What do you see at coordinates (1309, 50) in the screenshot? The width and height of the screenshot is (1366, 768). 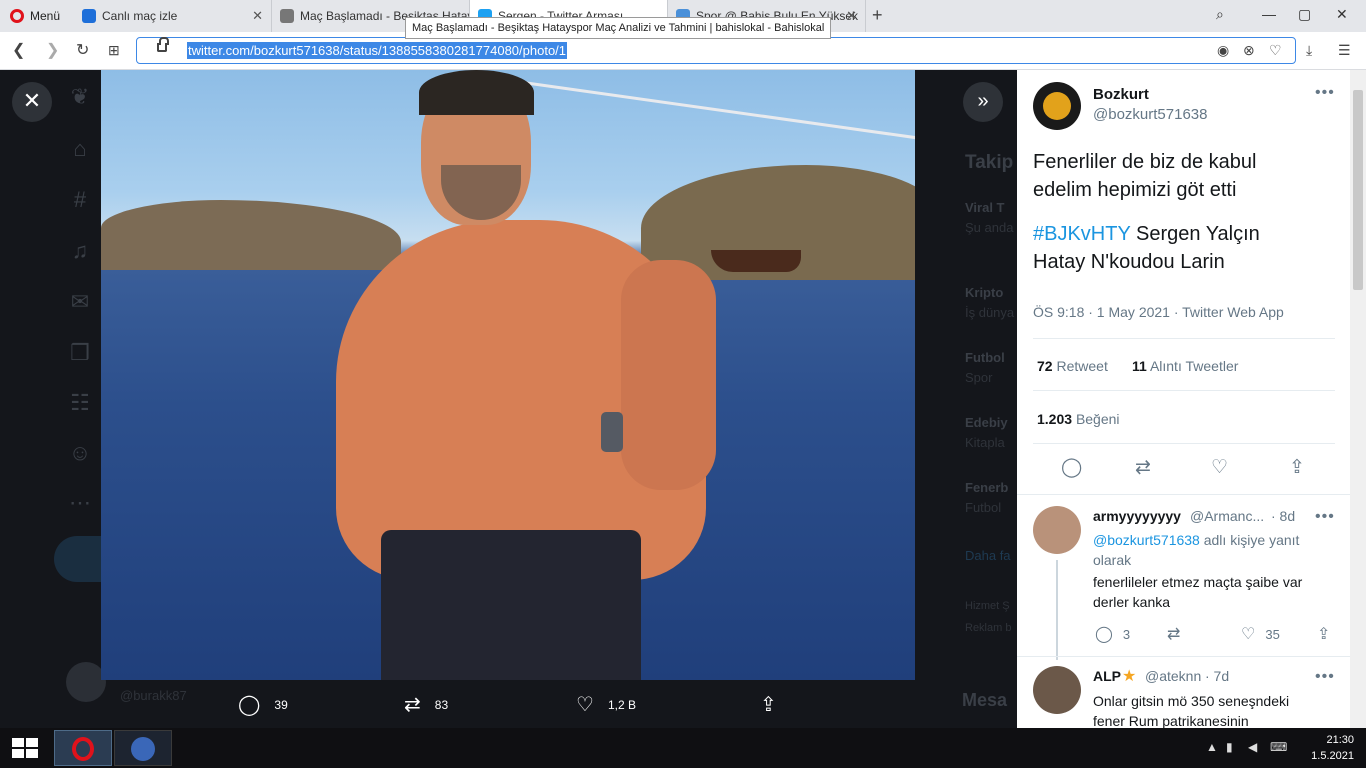 I see `download-icon: ⤓` at bounding box center [1309, 50].